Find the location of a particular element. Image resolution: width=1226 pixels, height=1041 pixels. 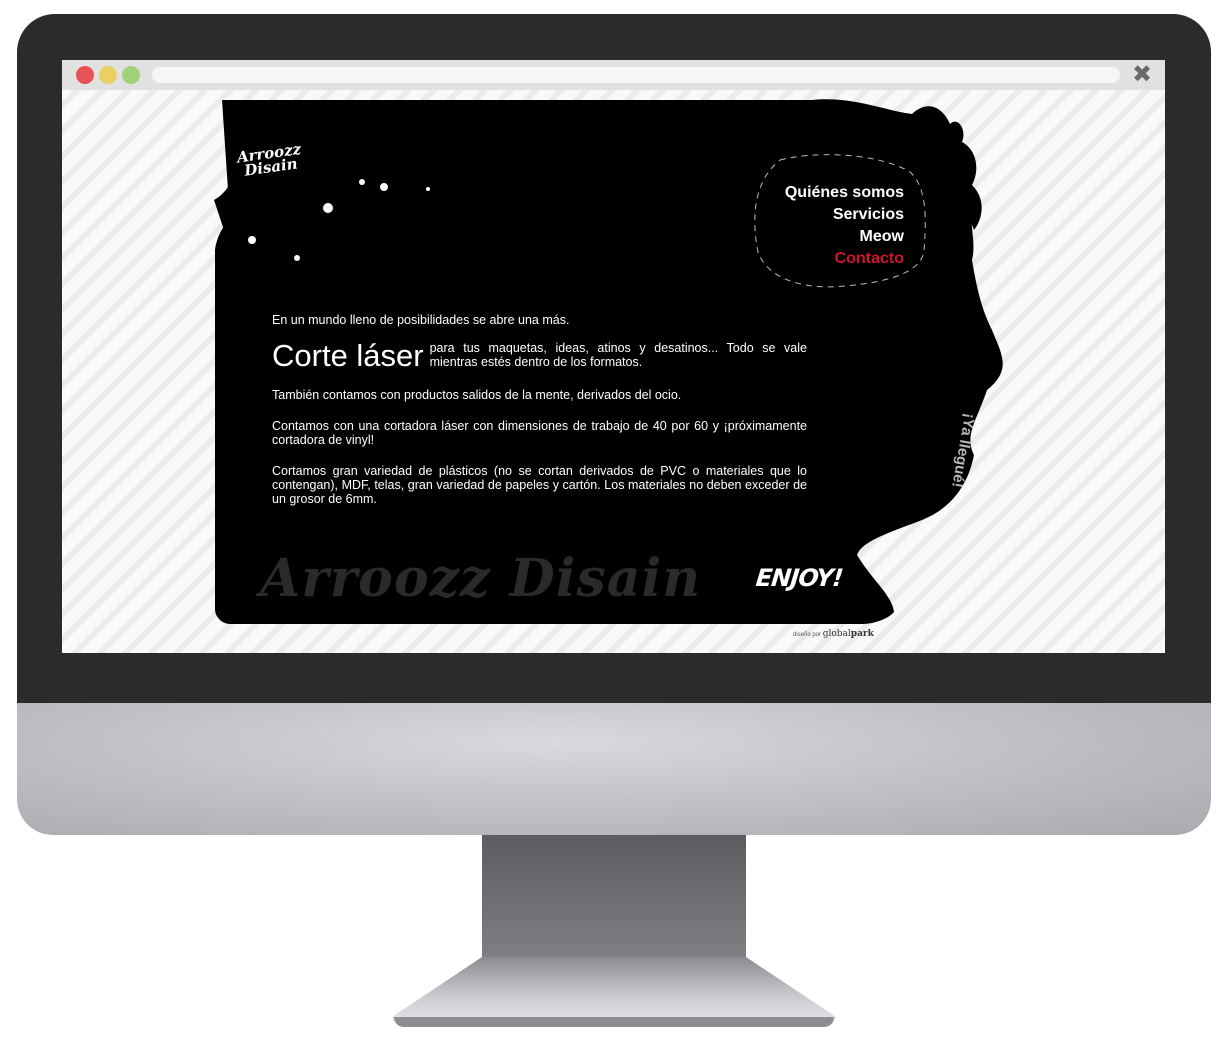

watermark-logo: Arroozz Disain is located at coordinates (481, 578).